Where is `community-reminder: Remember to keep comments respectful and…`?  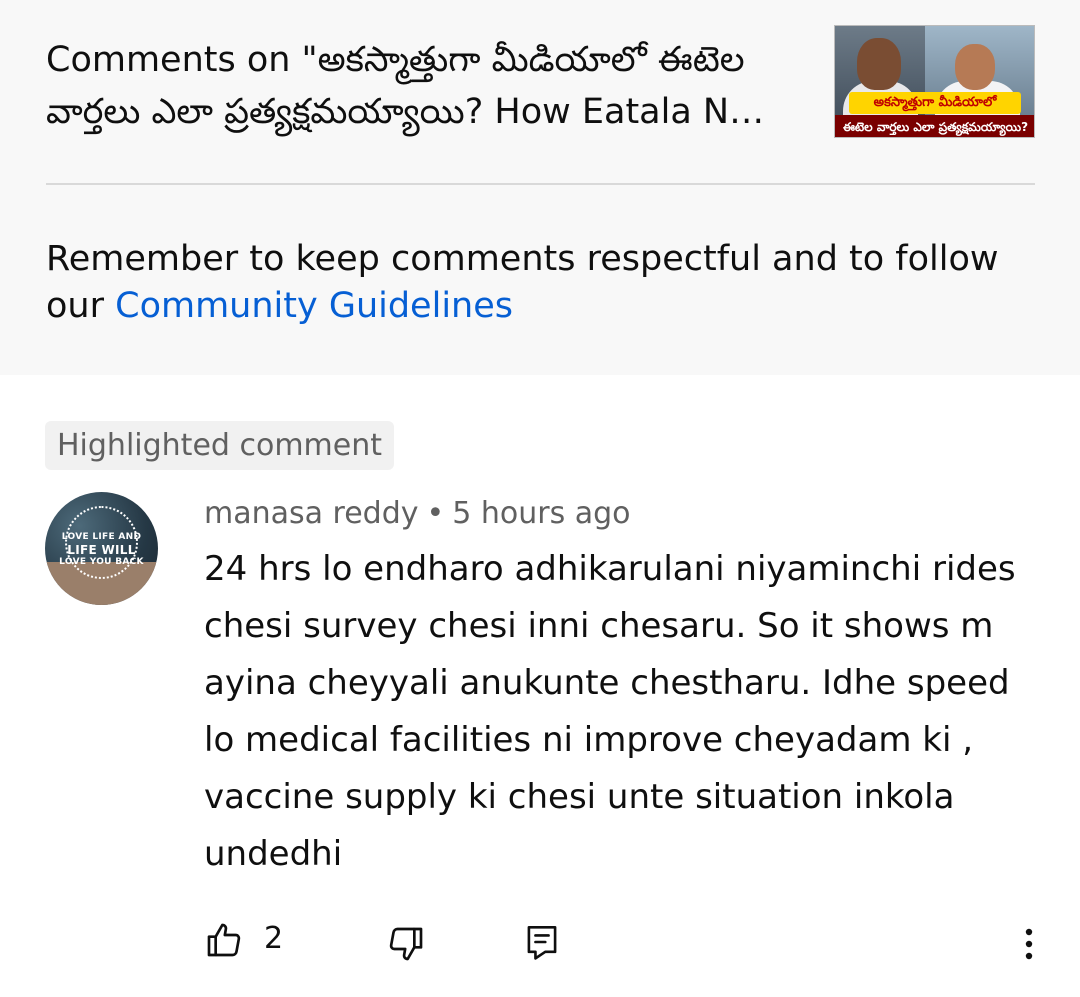 community-reminder: Remember to keep comments respectful and… is located at coordinates (541, 283).